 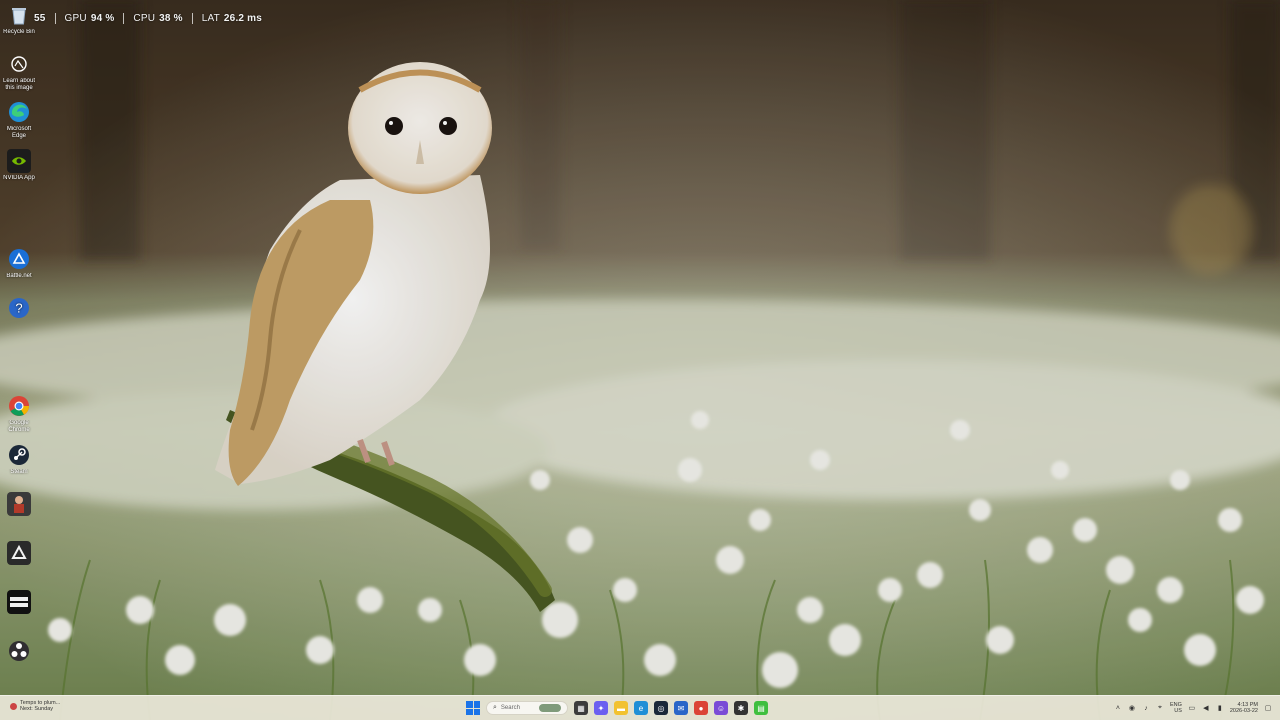 I want to click on taskbar-search-box: ⌕ Search, so click(x=527, y=708).